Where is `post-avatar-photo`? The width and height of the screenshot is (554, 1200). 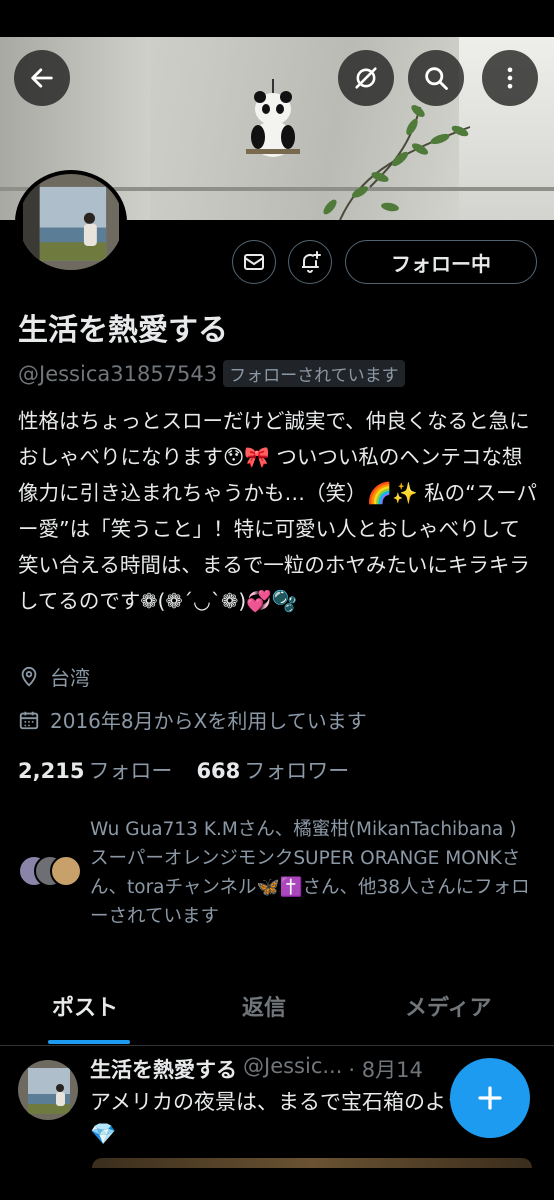
post-avatar-photo is located at coordinates (48, 1090).